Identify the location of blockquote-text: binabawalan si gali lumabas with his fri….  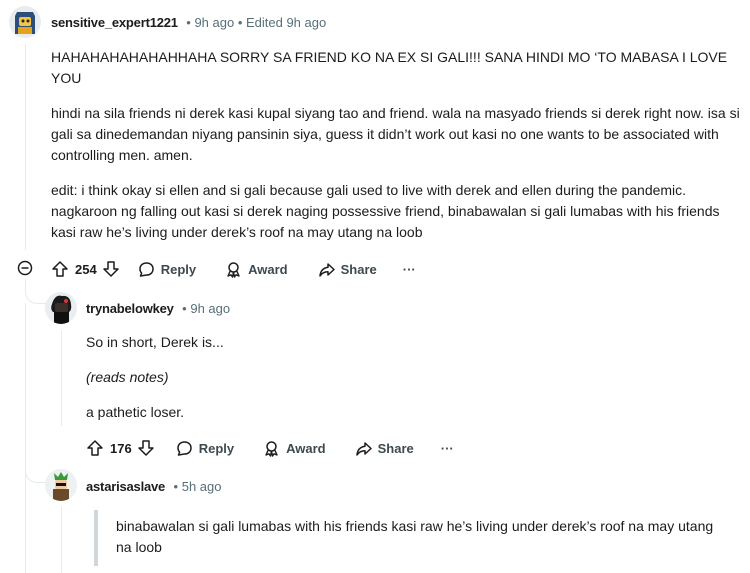
(415, 536).